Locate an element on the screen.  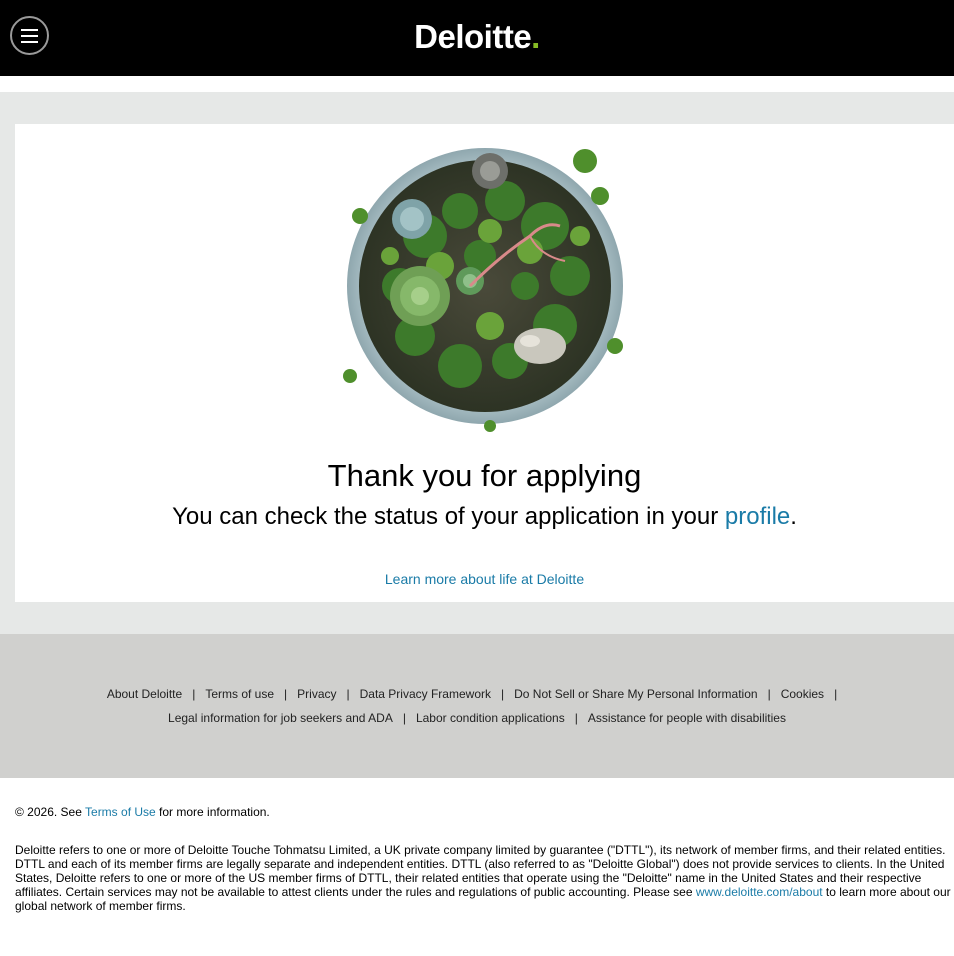
status-suffix: . is located at coordinates (793, 516).